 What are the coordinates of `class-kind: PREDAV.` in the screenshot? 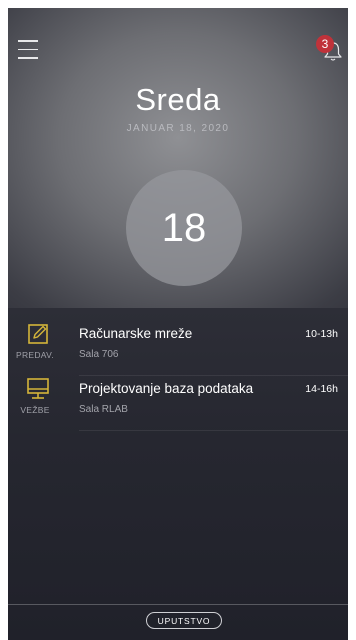 It's located at (34, 355).